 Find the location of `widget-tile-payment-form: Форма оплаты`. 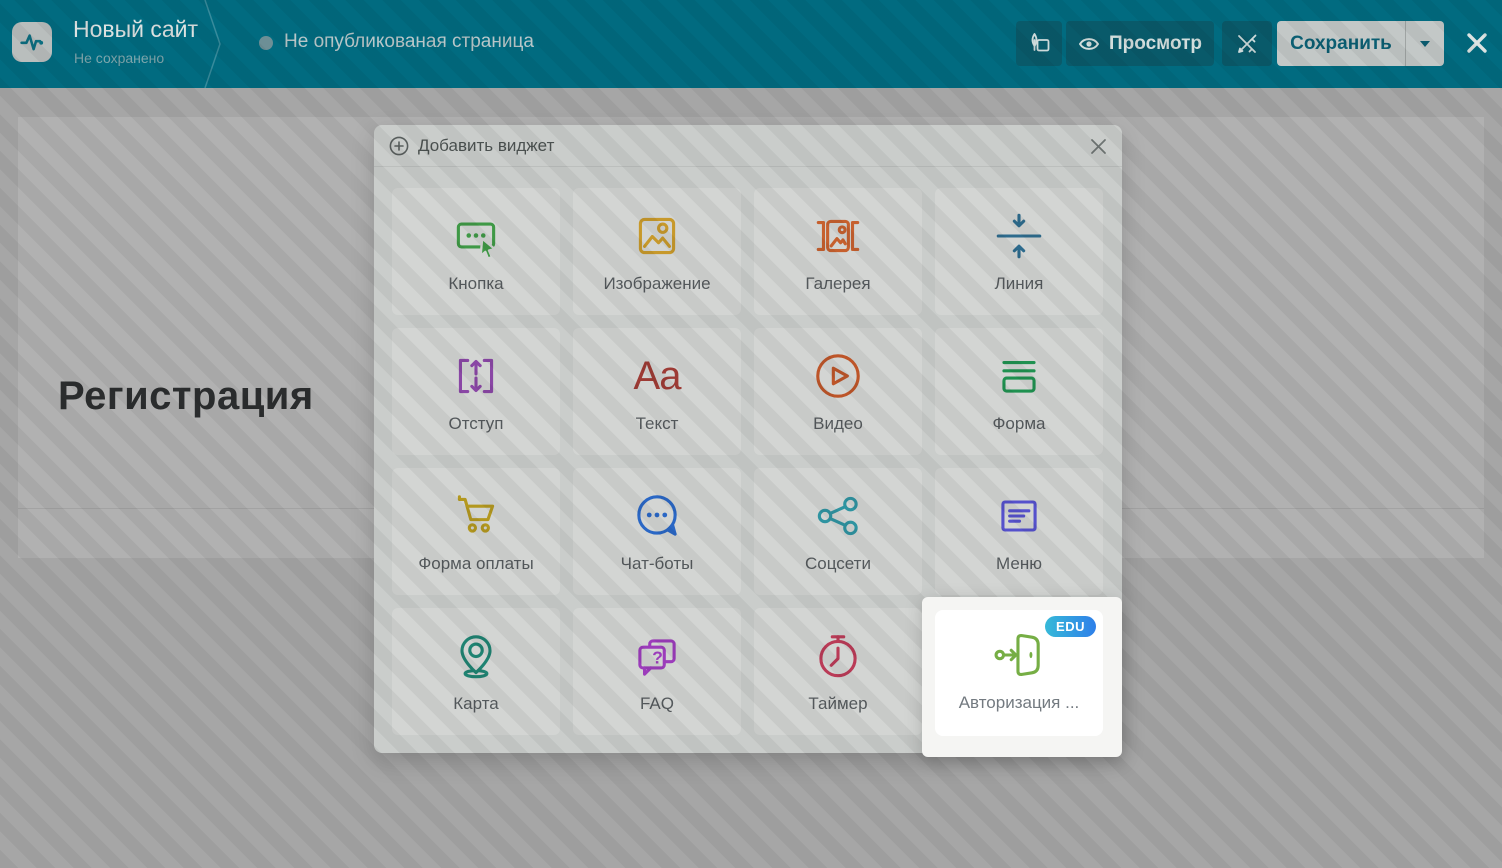

widget-tile-payment-form: Форма оплаты is located at coordinates (476, 531).